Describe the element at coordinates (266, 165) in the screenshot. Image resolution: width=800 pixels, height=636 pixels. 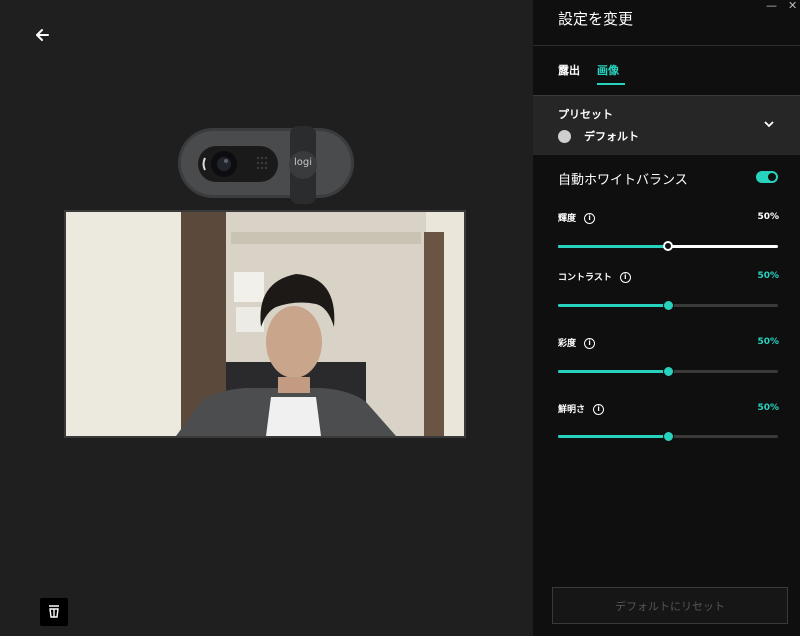
I see `webcam-illustration: logi` at that location.